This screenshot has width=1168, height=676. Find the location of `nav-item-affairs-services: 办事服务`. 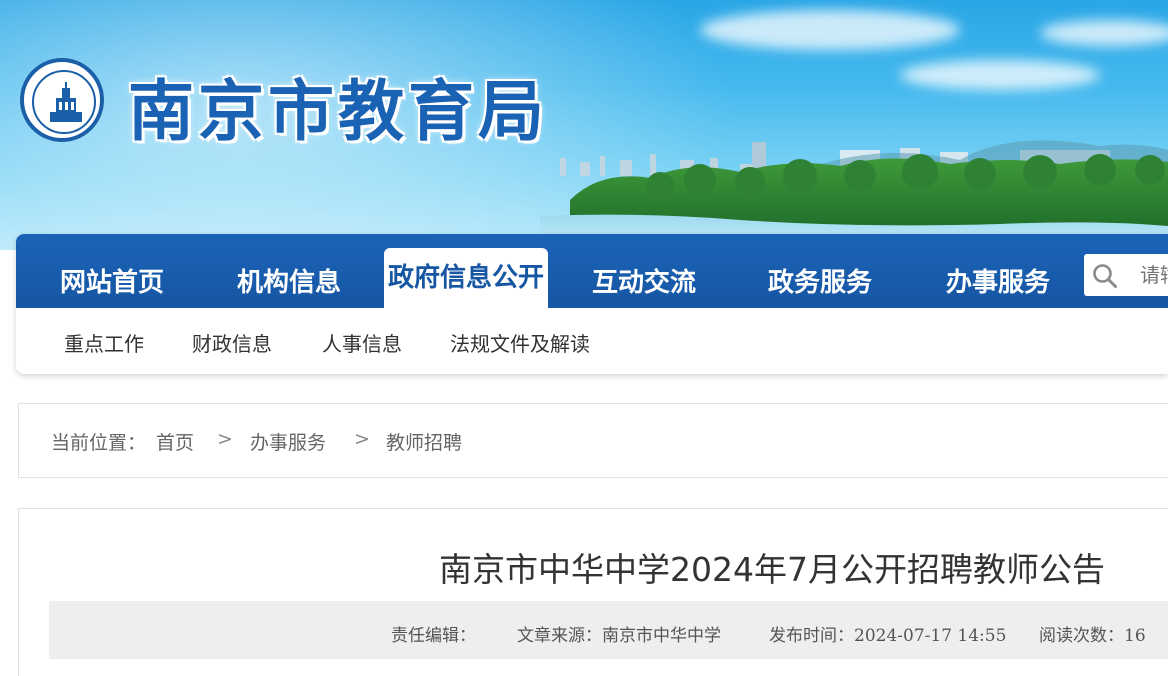

nav-item-affairs-services: 办事服务 is located at coordinates (998, 285).